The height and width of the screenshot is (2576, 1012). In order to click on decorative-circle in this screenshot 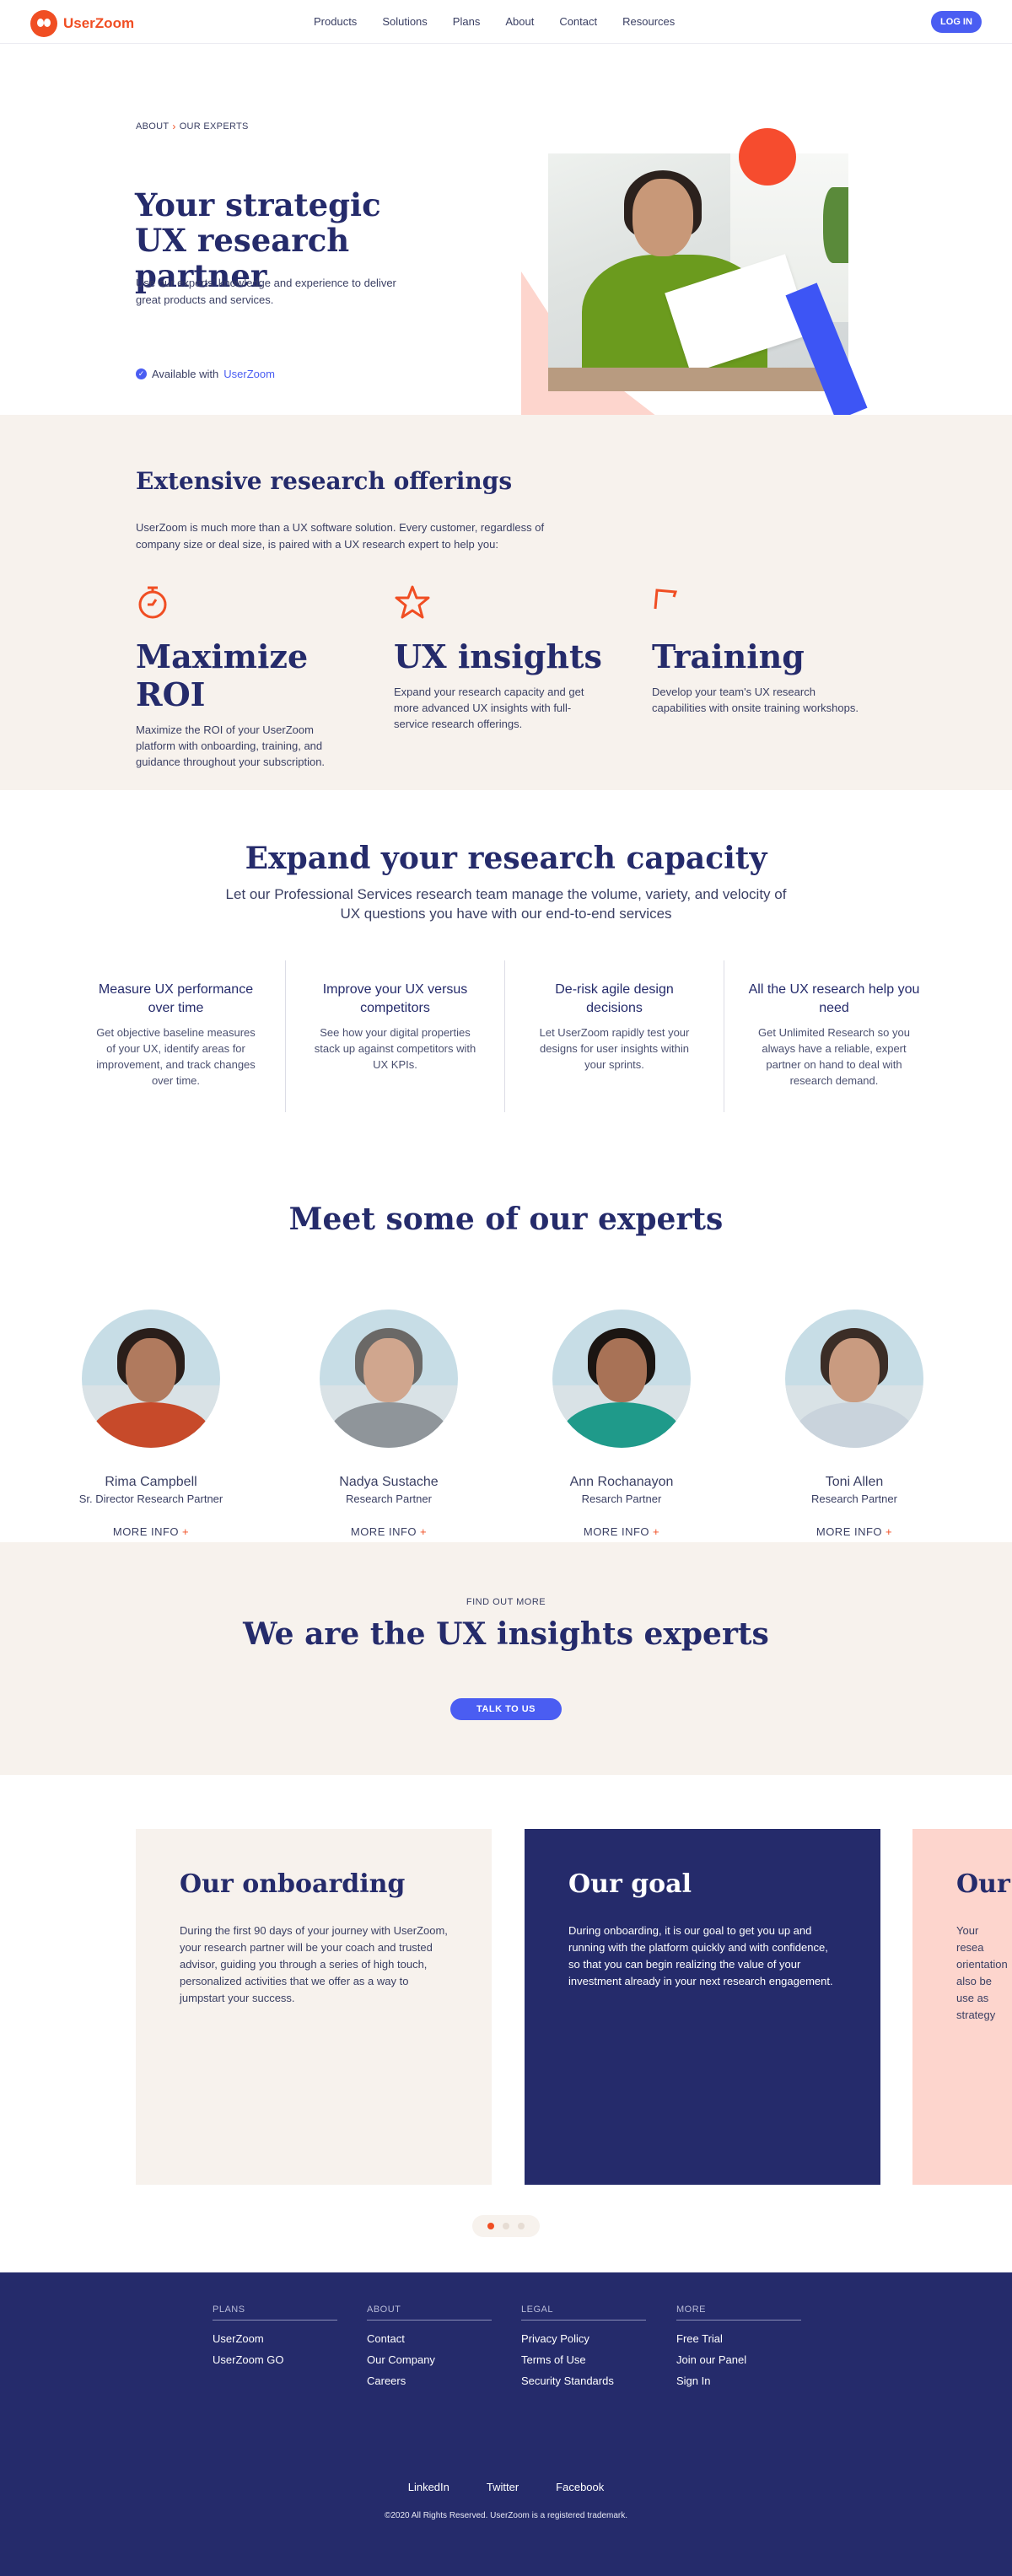, I will do `click(768, 157)`.